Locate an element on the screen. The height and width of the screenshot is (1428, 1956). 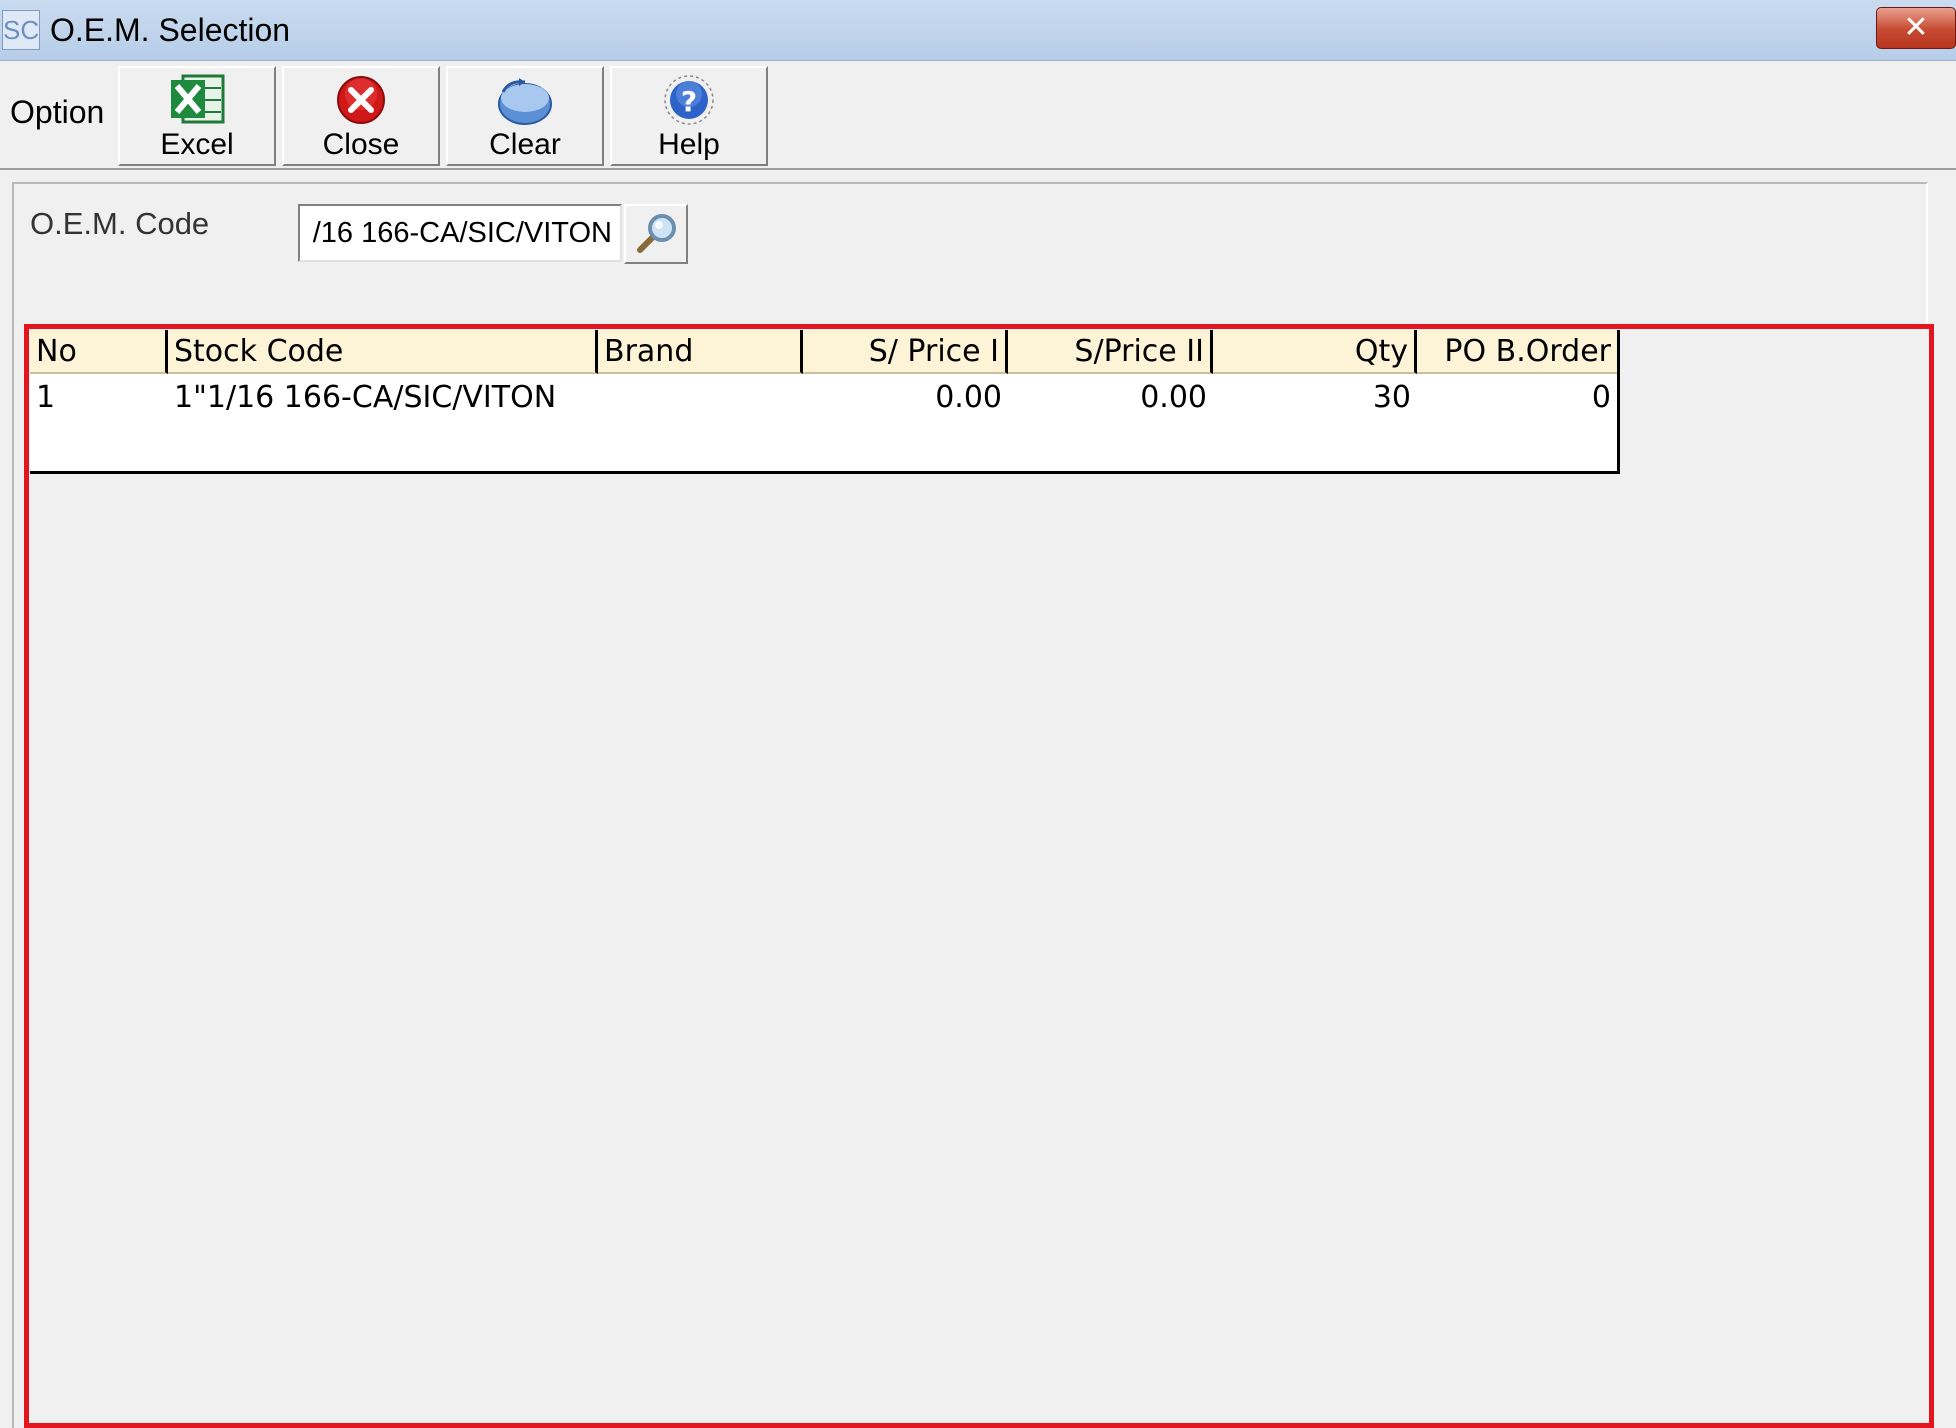
cell-po-border: 0 is located at coordinates (1601, 397).